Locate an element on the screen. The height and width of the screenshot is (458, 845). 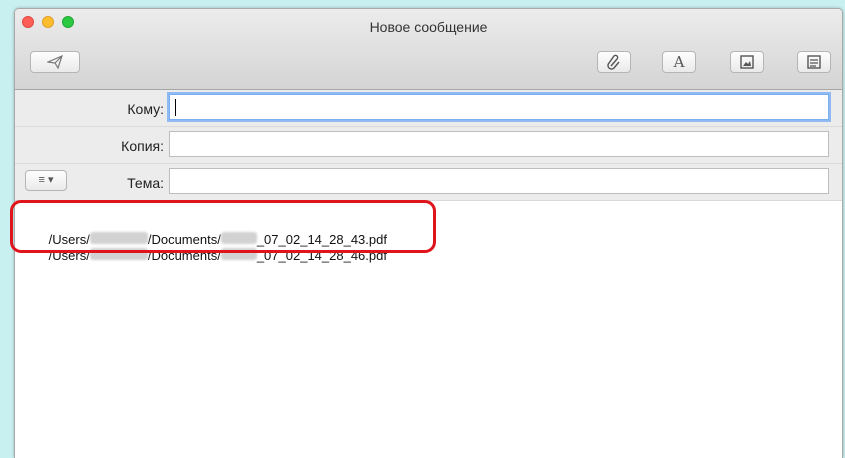
send-button is located at coordinates (55, 62).